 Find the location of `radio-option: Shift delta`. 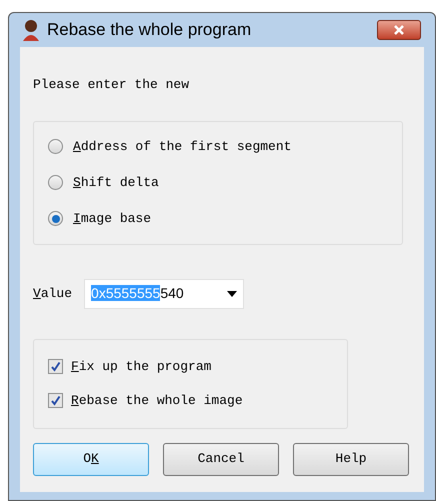

radio-option: Shift delta is located at coordinates (218, 183).